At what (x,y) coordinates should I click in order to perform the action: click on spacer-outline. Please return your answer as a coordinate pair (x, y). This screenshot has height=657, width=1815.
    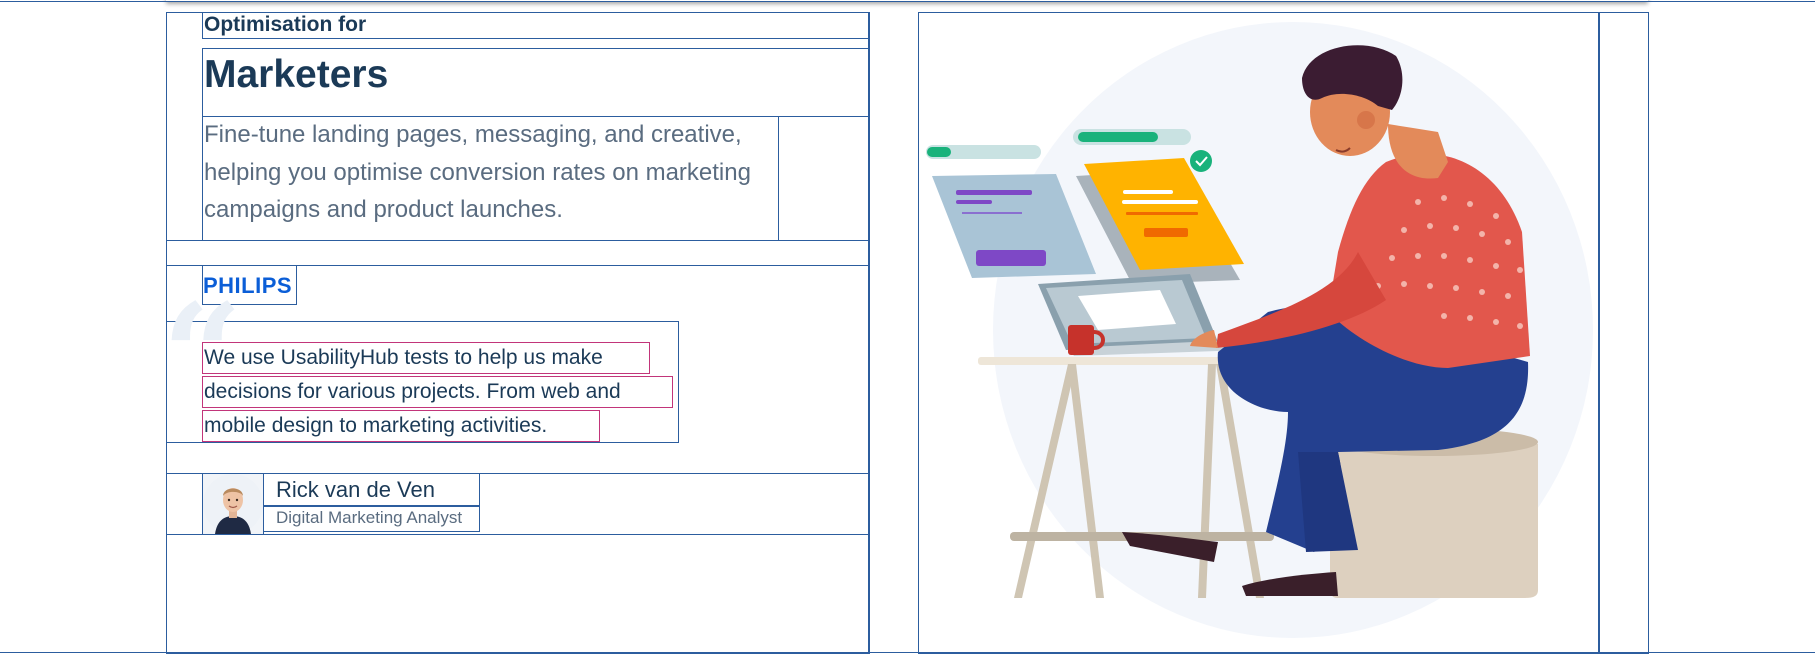
    Looking at the image, I should click on (518, 253).